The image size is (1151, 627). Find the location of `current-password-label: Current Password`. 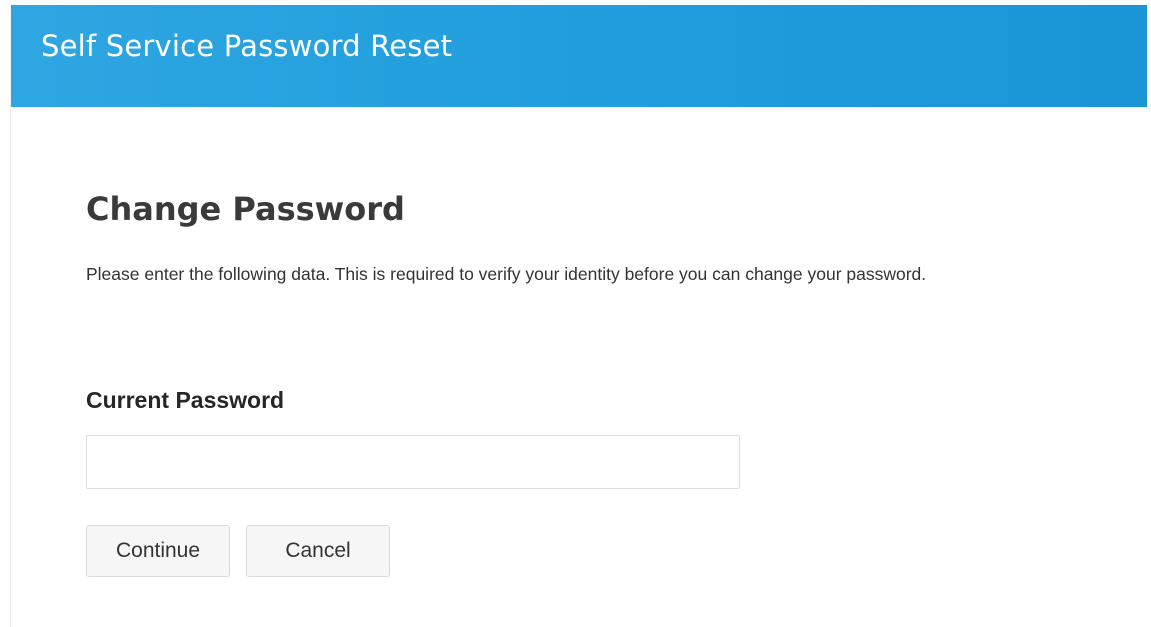

current-password-label: Current Password is located at coordinates (185, 400).